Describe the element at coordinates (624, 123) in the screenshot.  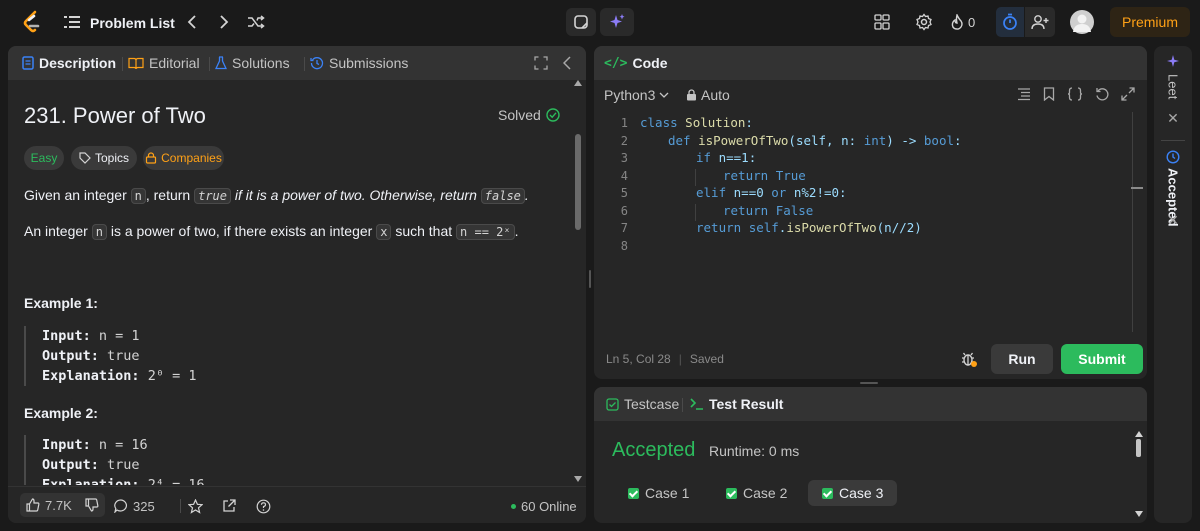
I see `line-number: 1` at that location.